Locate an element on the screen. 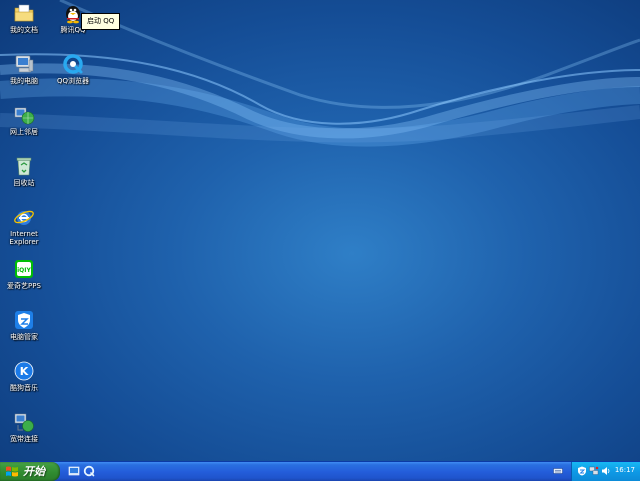  start-button: 开始 is located at coordinates (30, 471).